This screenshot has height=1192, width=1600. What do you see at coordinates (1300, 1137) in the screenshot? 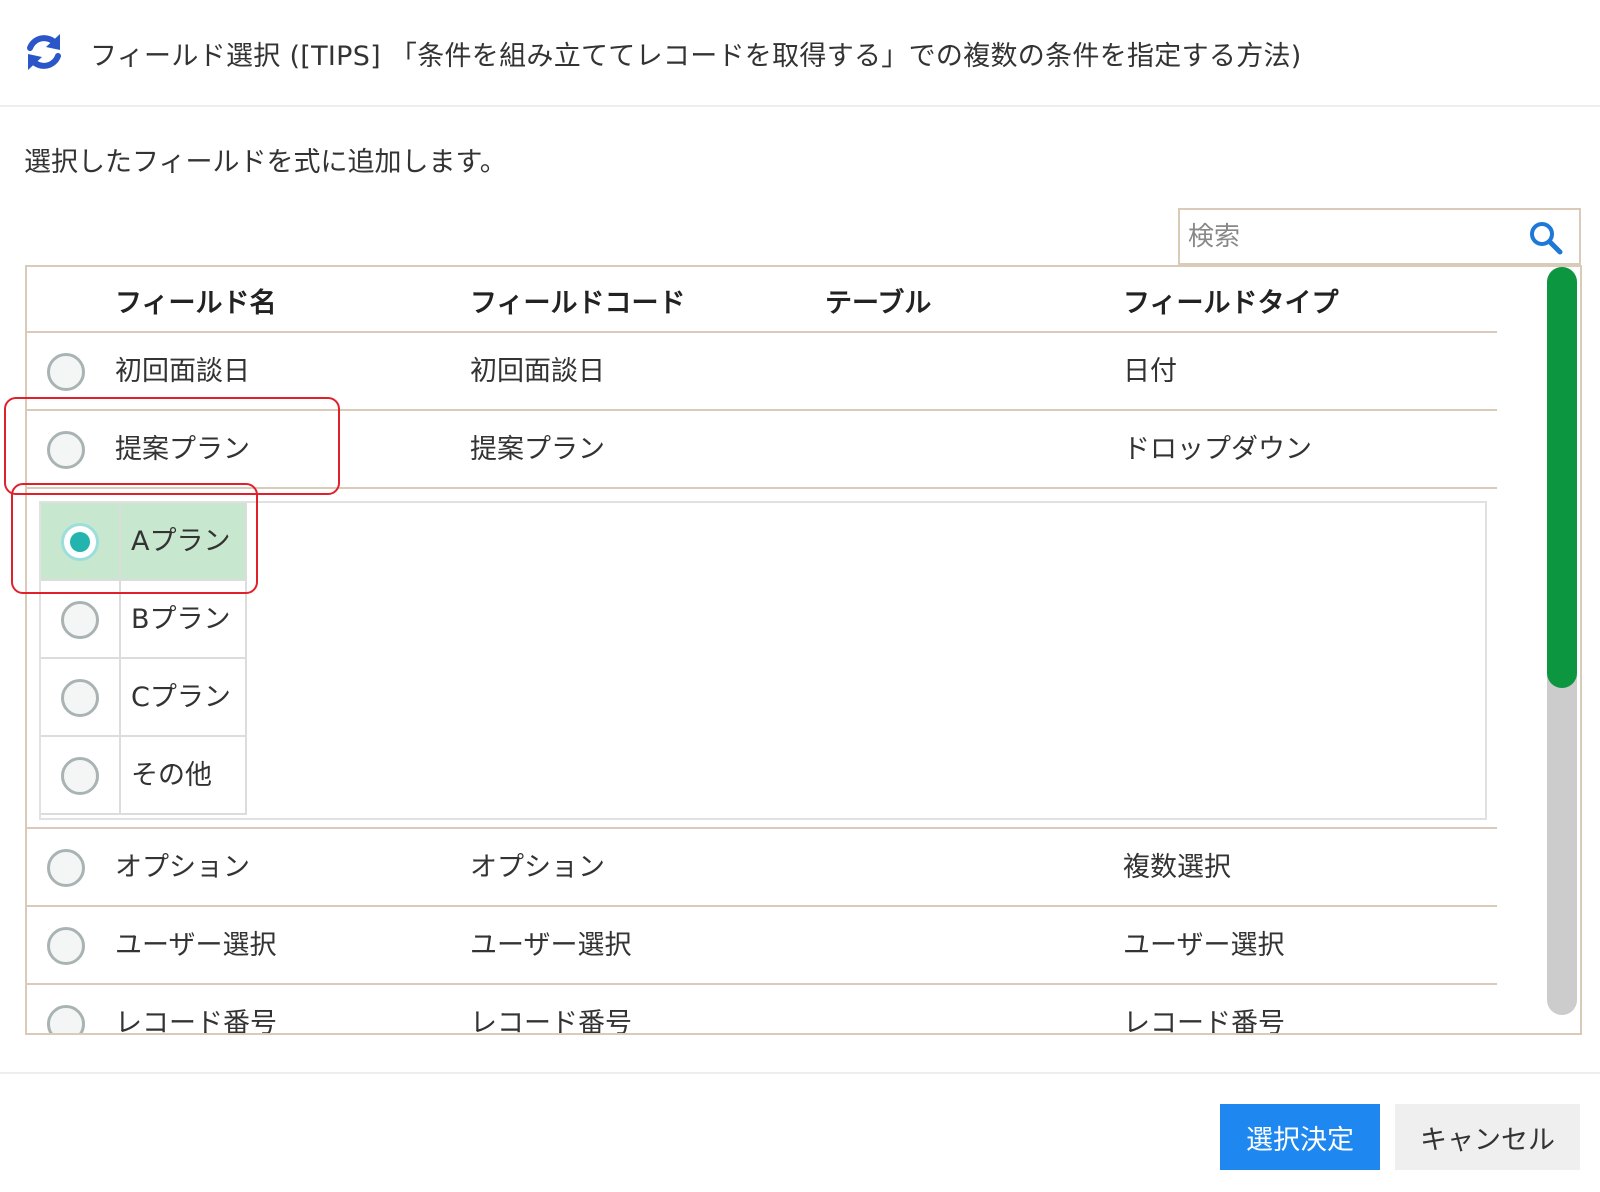
I see `confirm-selection-button: 選択決定` at bounding box center [1300, 1137].